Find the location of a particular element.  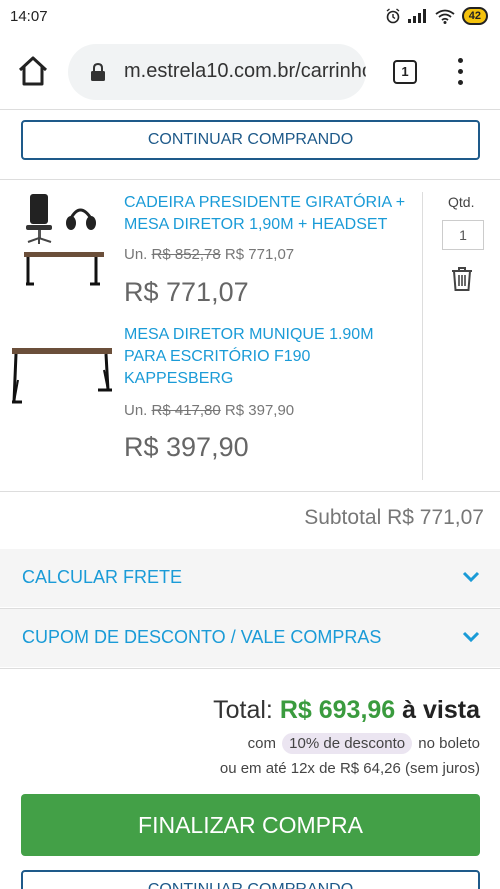

discount-badge: 10% de desconto is located at coordinates (347, 743).